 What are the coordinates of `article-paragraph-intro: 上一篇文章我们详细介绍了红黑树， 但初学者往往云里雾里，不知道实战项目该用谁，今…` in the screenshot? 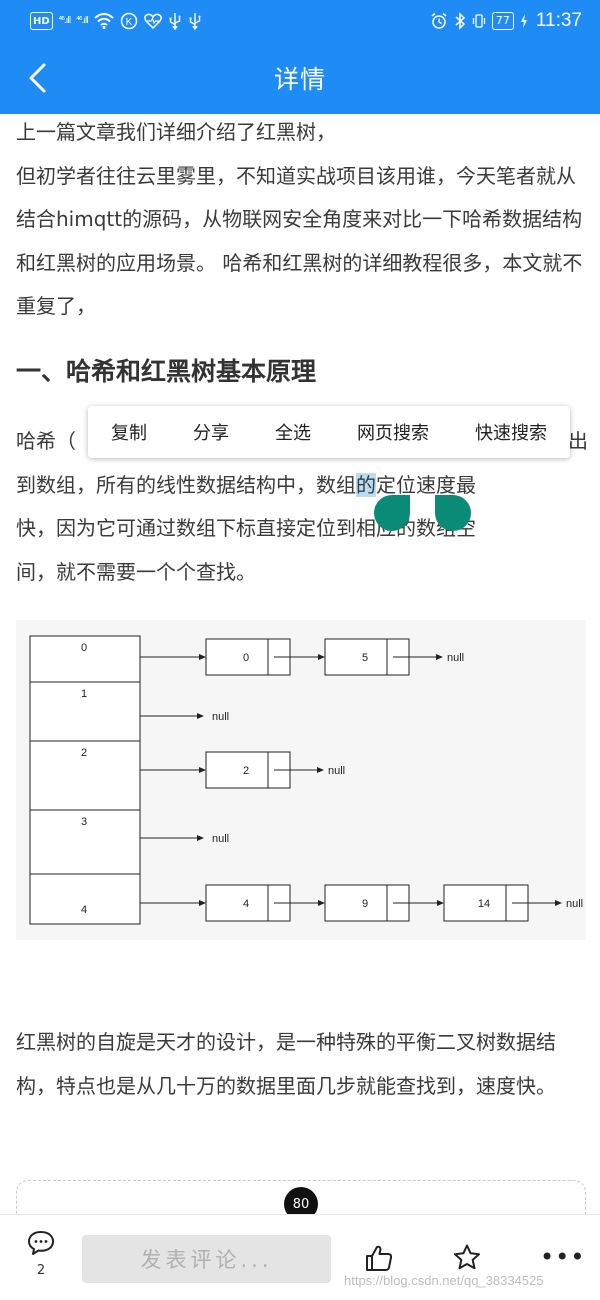 It's located at (299, 219).